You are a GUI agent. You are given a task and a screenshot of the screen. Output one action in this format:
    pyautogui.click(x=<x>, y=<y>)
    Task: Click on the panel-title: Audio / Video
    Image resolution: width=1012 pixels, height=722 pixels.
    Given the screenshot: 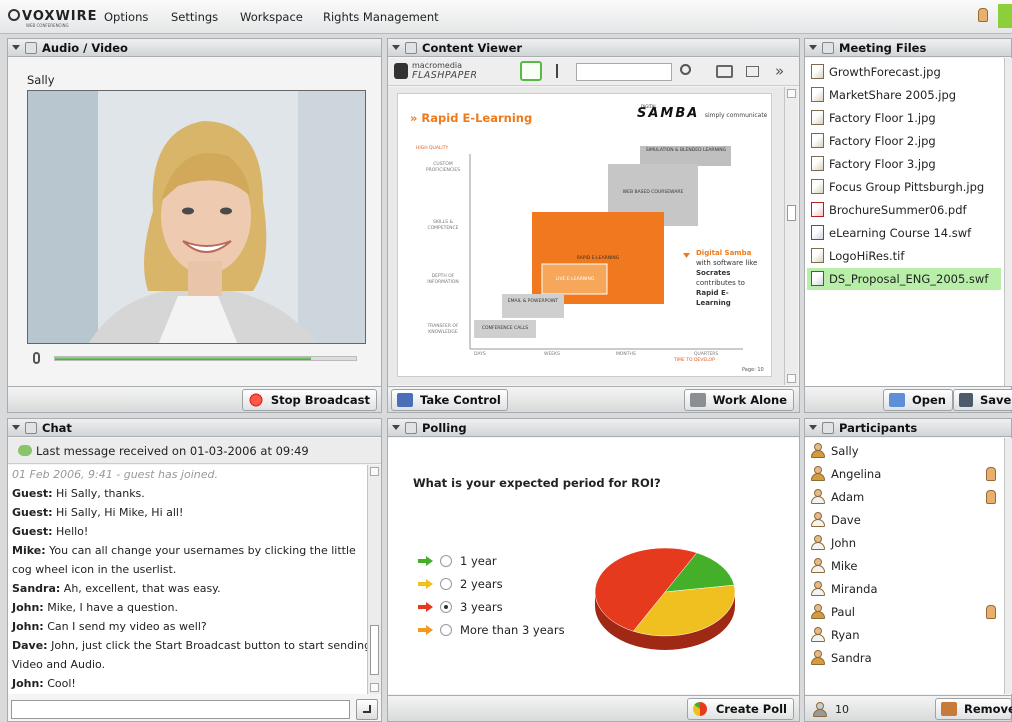 What is the action you would take?
    pyautogui.click(x=85, y=48)
    